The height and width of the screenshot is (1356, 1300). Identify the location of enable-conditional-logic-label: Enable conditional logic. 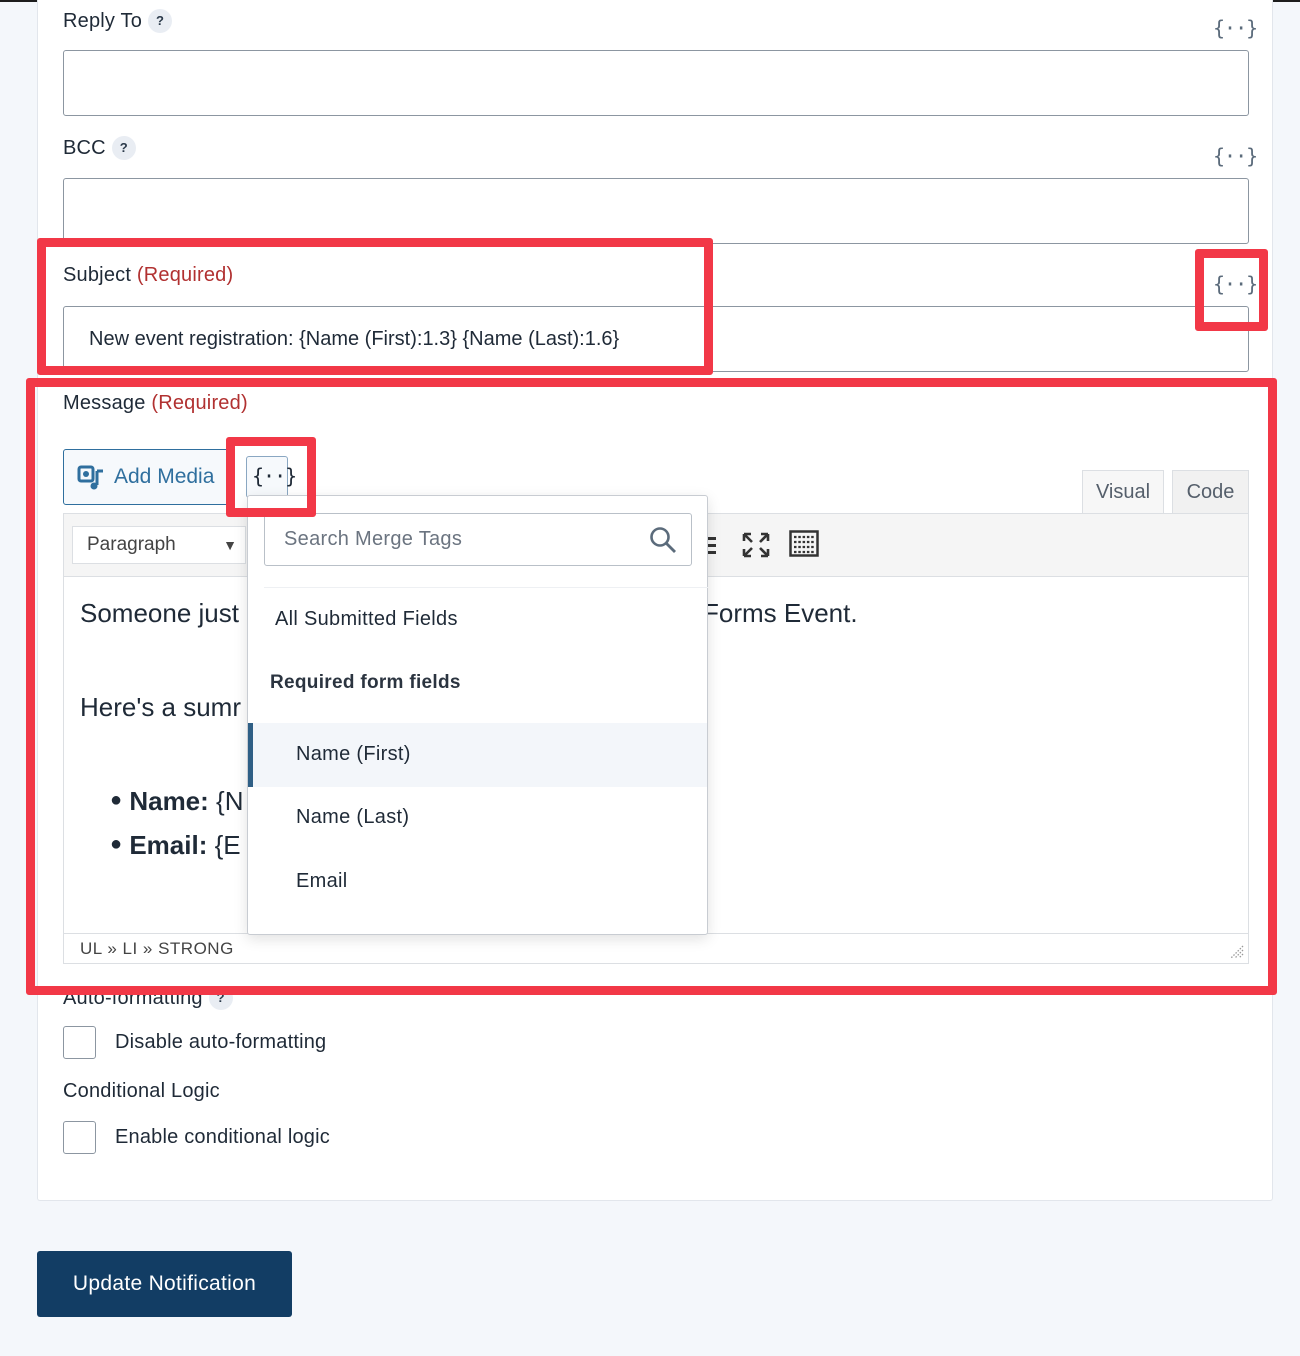
(222, 1137).